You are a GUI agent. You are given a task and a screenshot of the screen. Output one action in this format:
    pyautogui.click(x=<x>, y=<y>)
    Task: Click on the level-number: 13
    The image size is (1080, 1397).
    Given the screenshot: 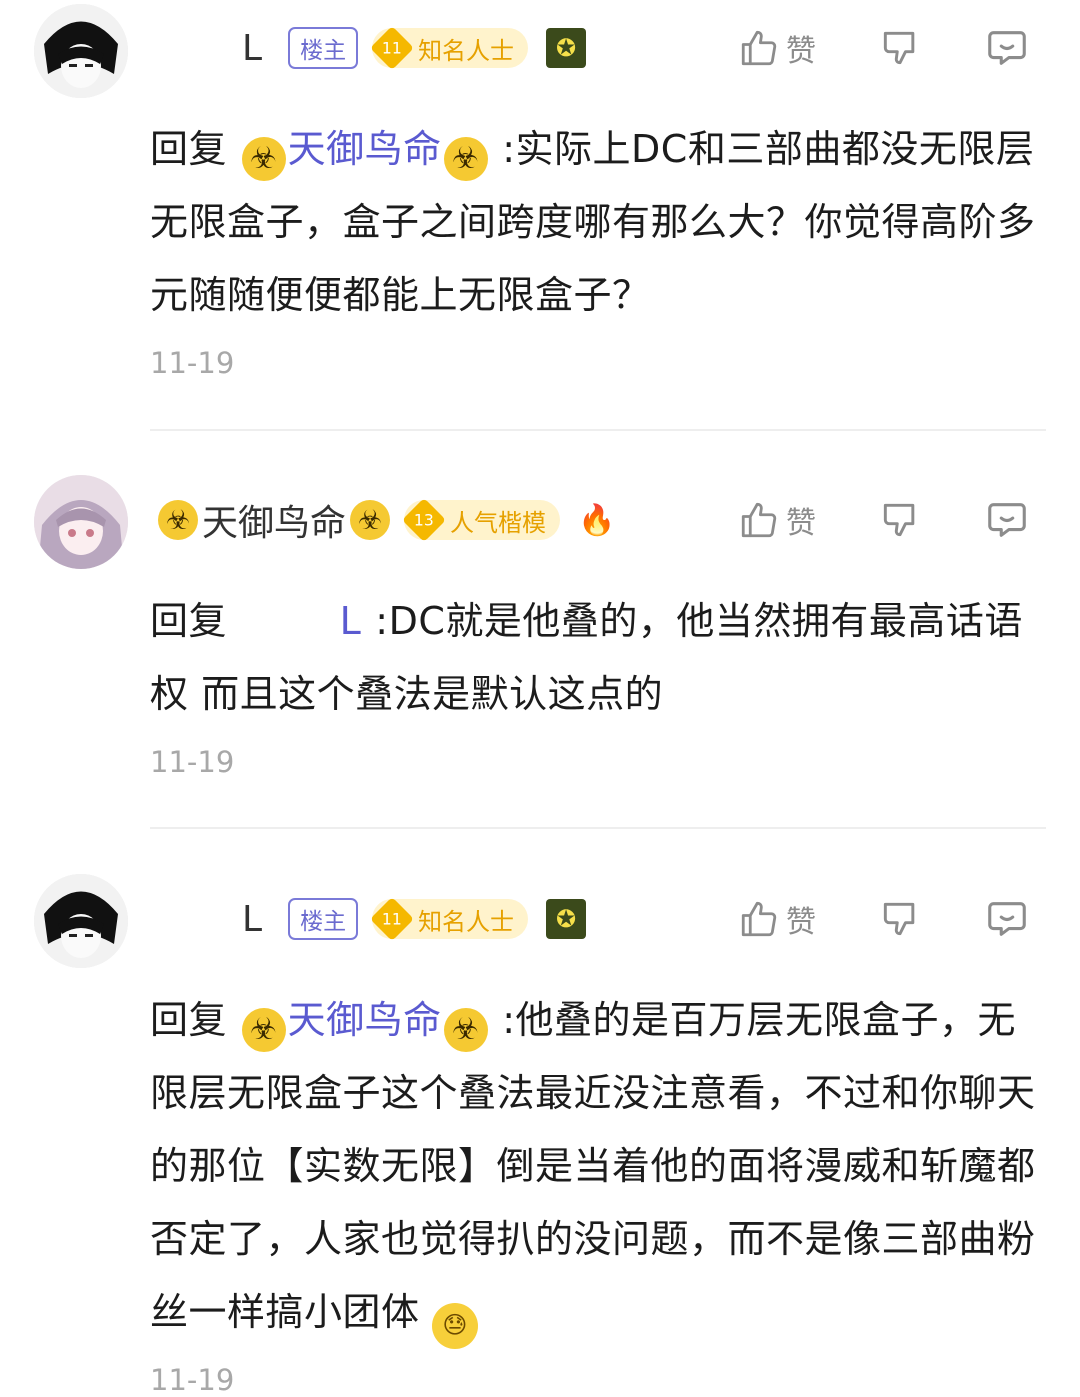 What is the action you would take?
    pyautogui.click(x=424, y=520)
    